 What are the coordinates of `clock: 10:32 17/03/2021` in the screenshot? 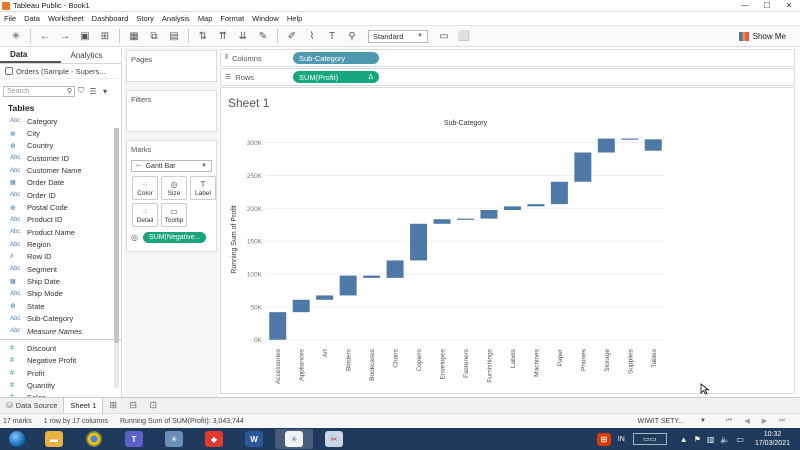 It's located at (772, 439).